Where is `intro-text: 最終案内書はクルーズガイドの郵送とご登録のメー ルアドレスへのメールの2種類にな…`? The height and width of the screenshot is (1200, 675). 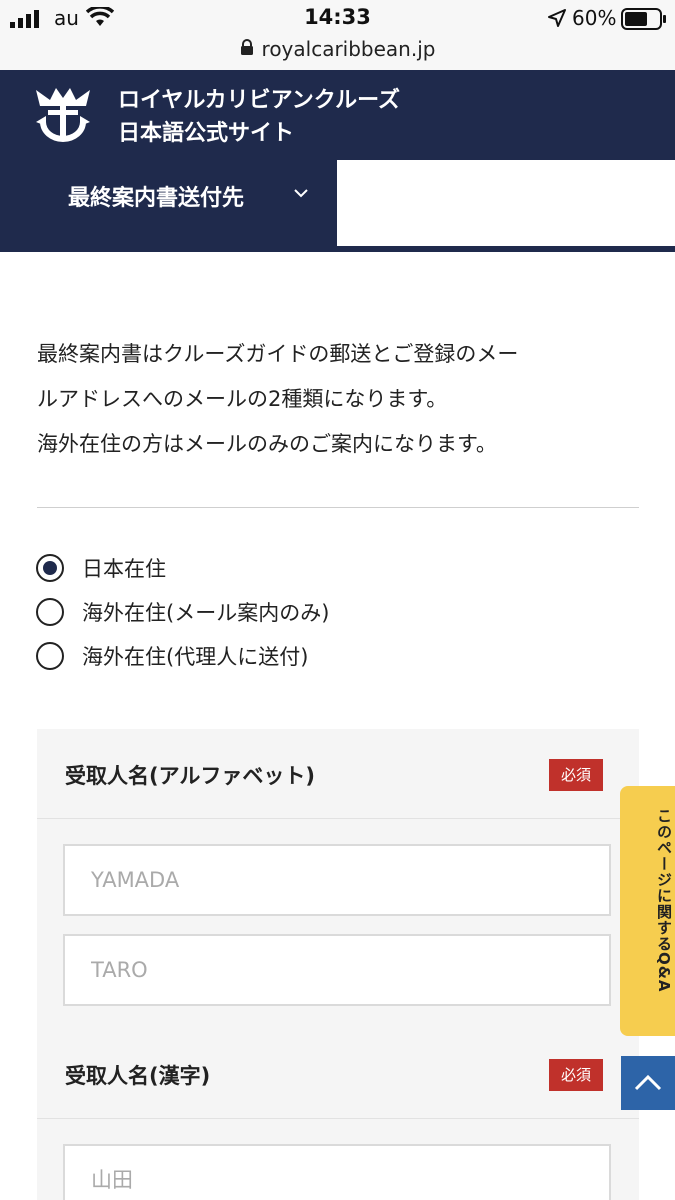
intro-text: 最終案内書はクルーズガイドの郵送とご登録のメー ルアドレスへのメールの2種類にな… is located at coordinates (337, 399).